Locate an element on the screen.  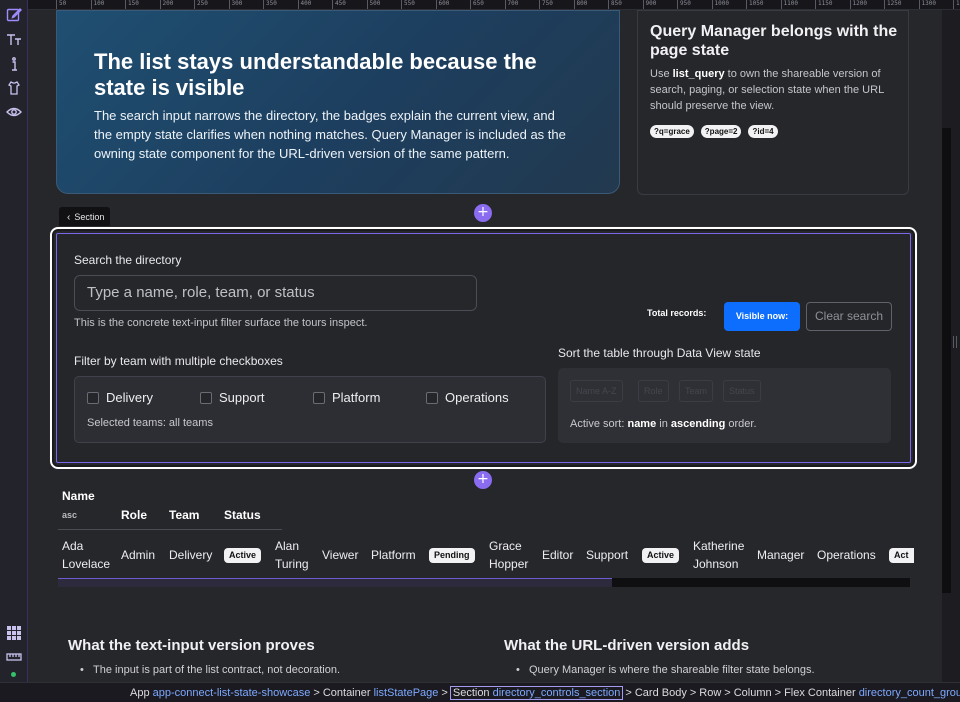
crumb-container: Container is located at coordinates (347, 693).